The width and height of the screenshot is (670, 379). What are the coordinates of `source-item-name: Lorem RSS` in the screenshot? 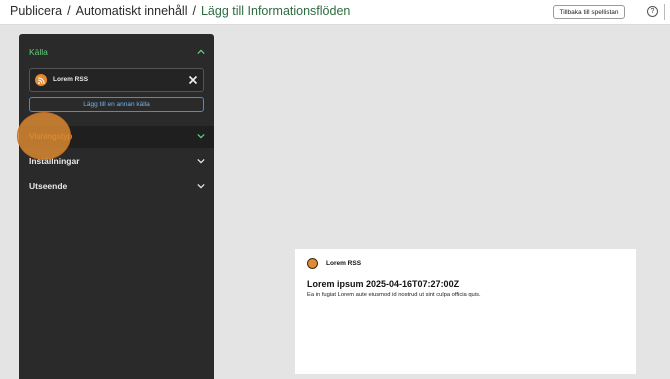 It's located at (71, 79).